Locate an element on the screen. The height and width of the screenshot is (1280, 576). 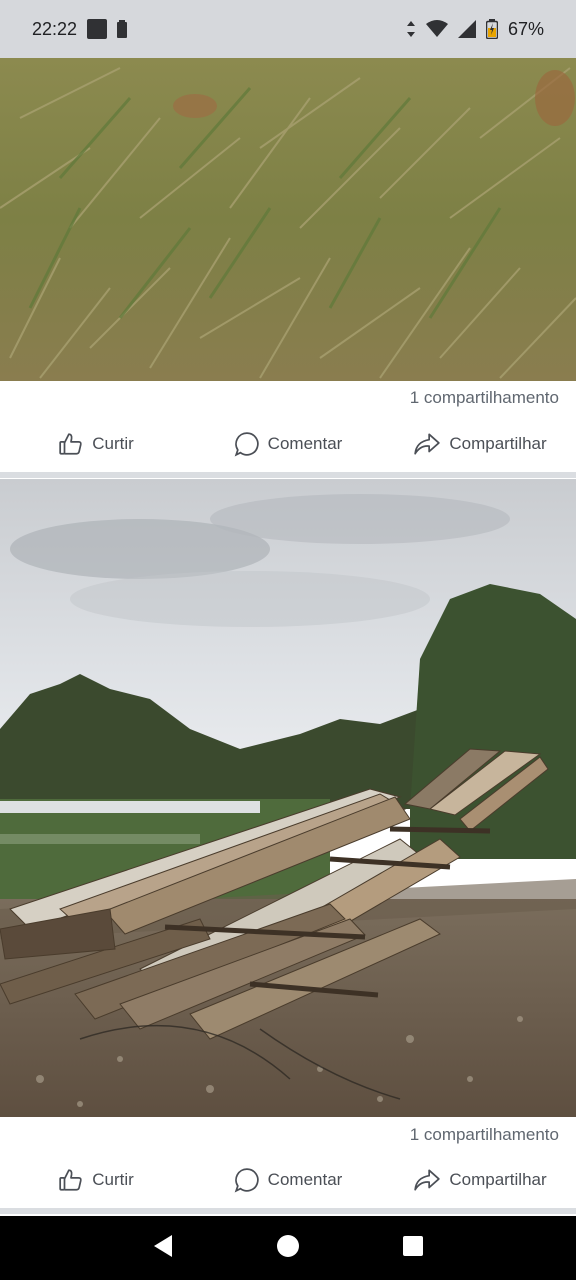
back-button is located at coordinates (163, 1248).